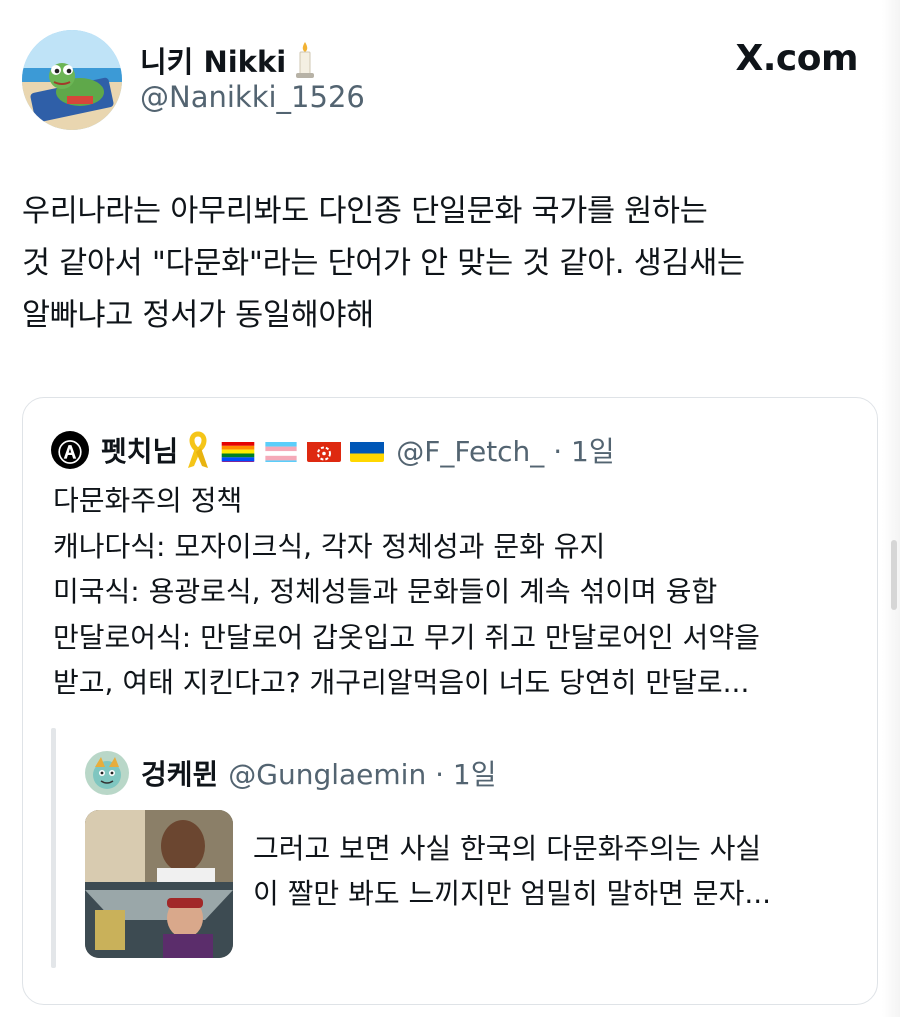 The image size is (900, 1017). I want to click on frog-avatar-icon, so click(72, 80).